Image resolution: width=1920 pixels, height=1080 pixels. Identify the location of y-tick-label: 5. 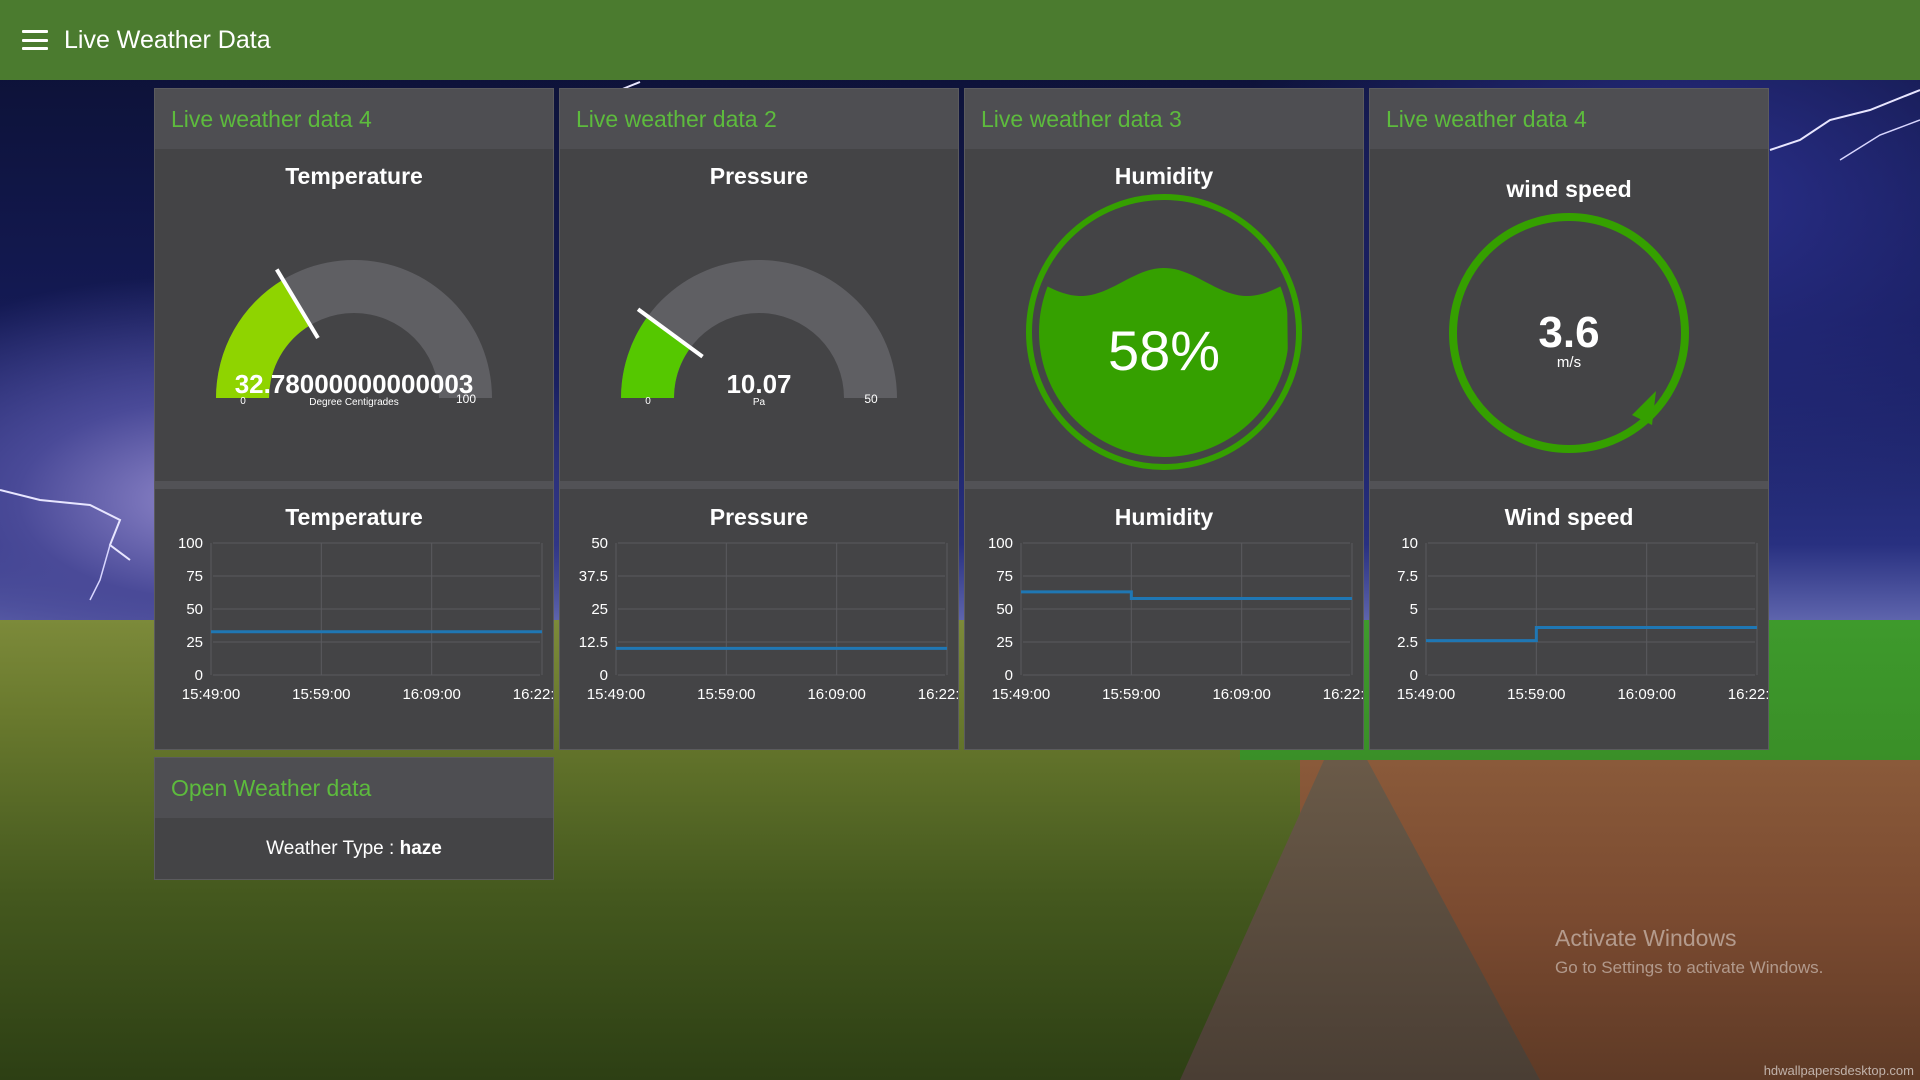
(1414, 609).